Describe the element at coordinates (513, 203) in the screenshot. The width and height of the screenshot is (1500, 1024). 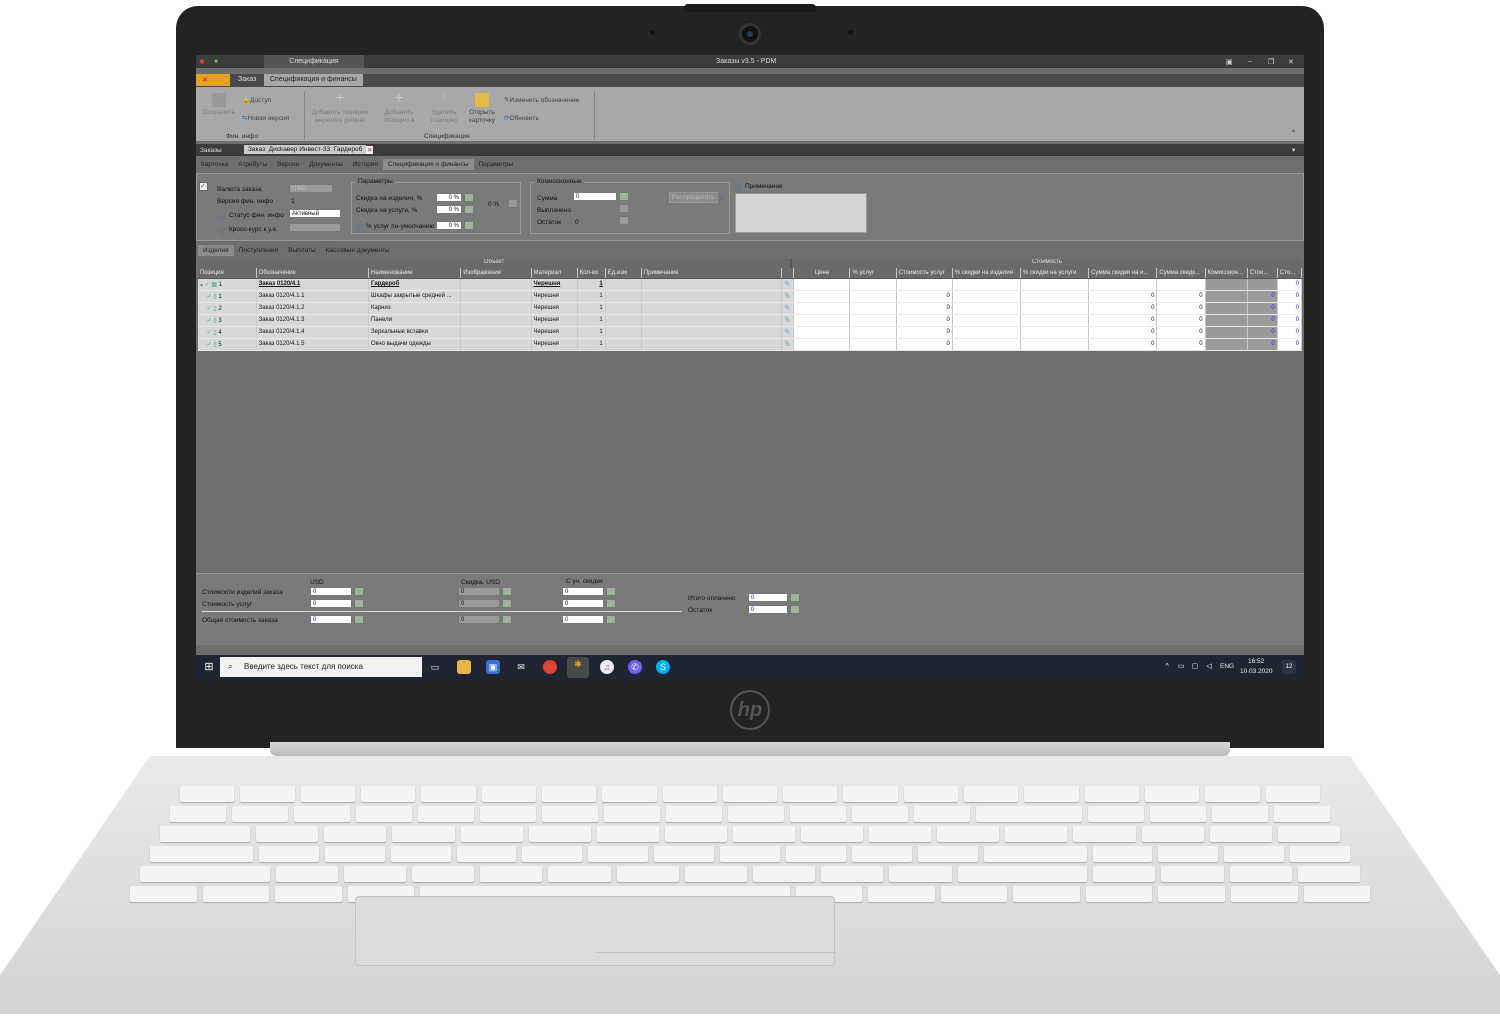
I see `calc-button` at that location.